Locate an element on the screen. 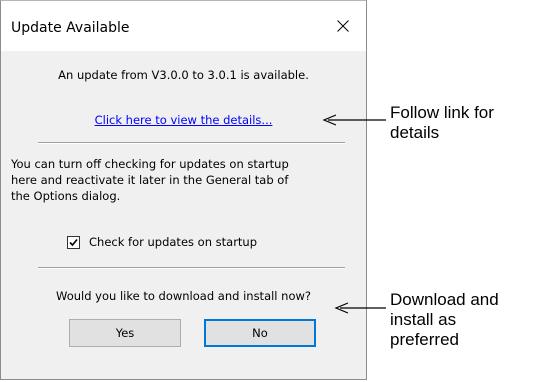 Image resolution: width=539 pixels, height=382 pixels. yes-button: Yes is located at coordinates (125, 333).